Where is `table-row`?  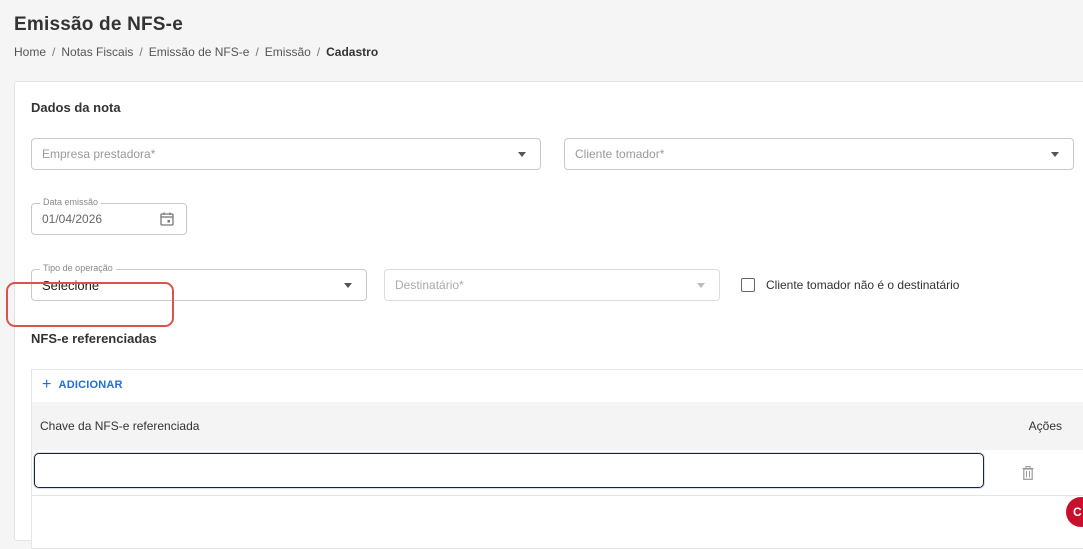
table-row is located at coordinates (557, 473).